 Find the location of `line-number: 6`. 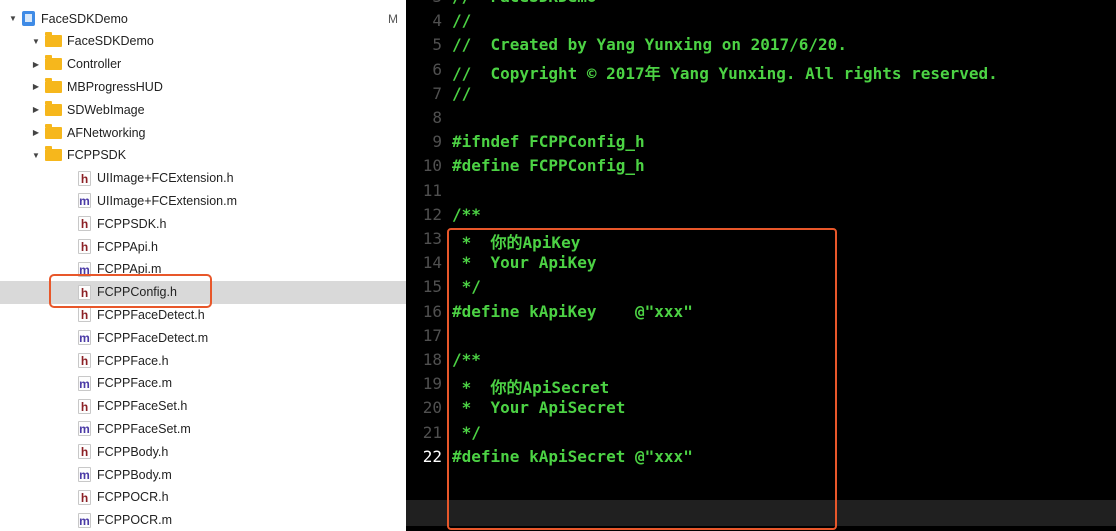

line-number: 6 is located at coordinates (437, 69).